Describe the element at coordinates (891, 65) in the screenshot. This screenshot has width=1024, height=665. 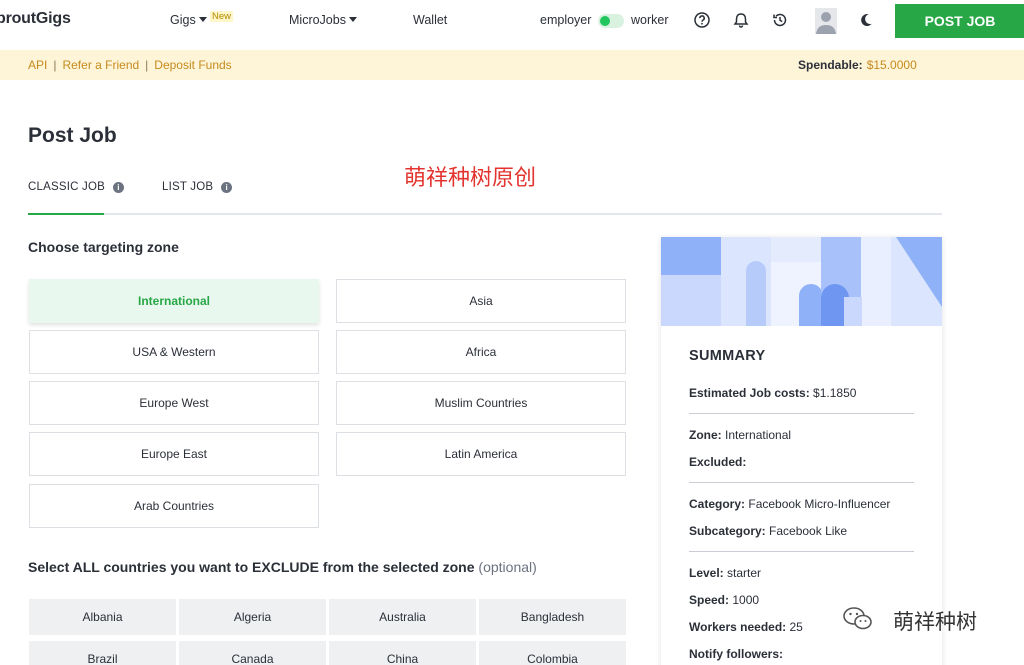
I see `spendable-value: $15.0000` at that location.